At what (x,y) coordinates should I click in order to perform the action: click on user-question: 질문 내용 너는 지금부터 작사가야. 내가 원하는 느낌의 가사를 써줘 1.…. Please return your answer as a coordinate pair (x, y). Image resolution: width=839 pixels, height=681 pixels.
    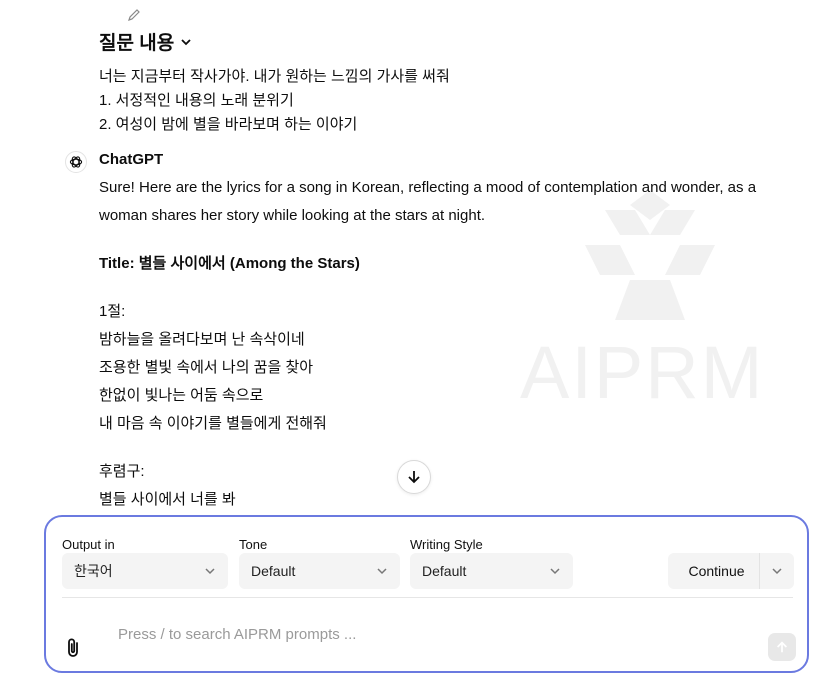
    Looking at the image, I should click on (274, 82).